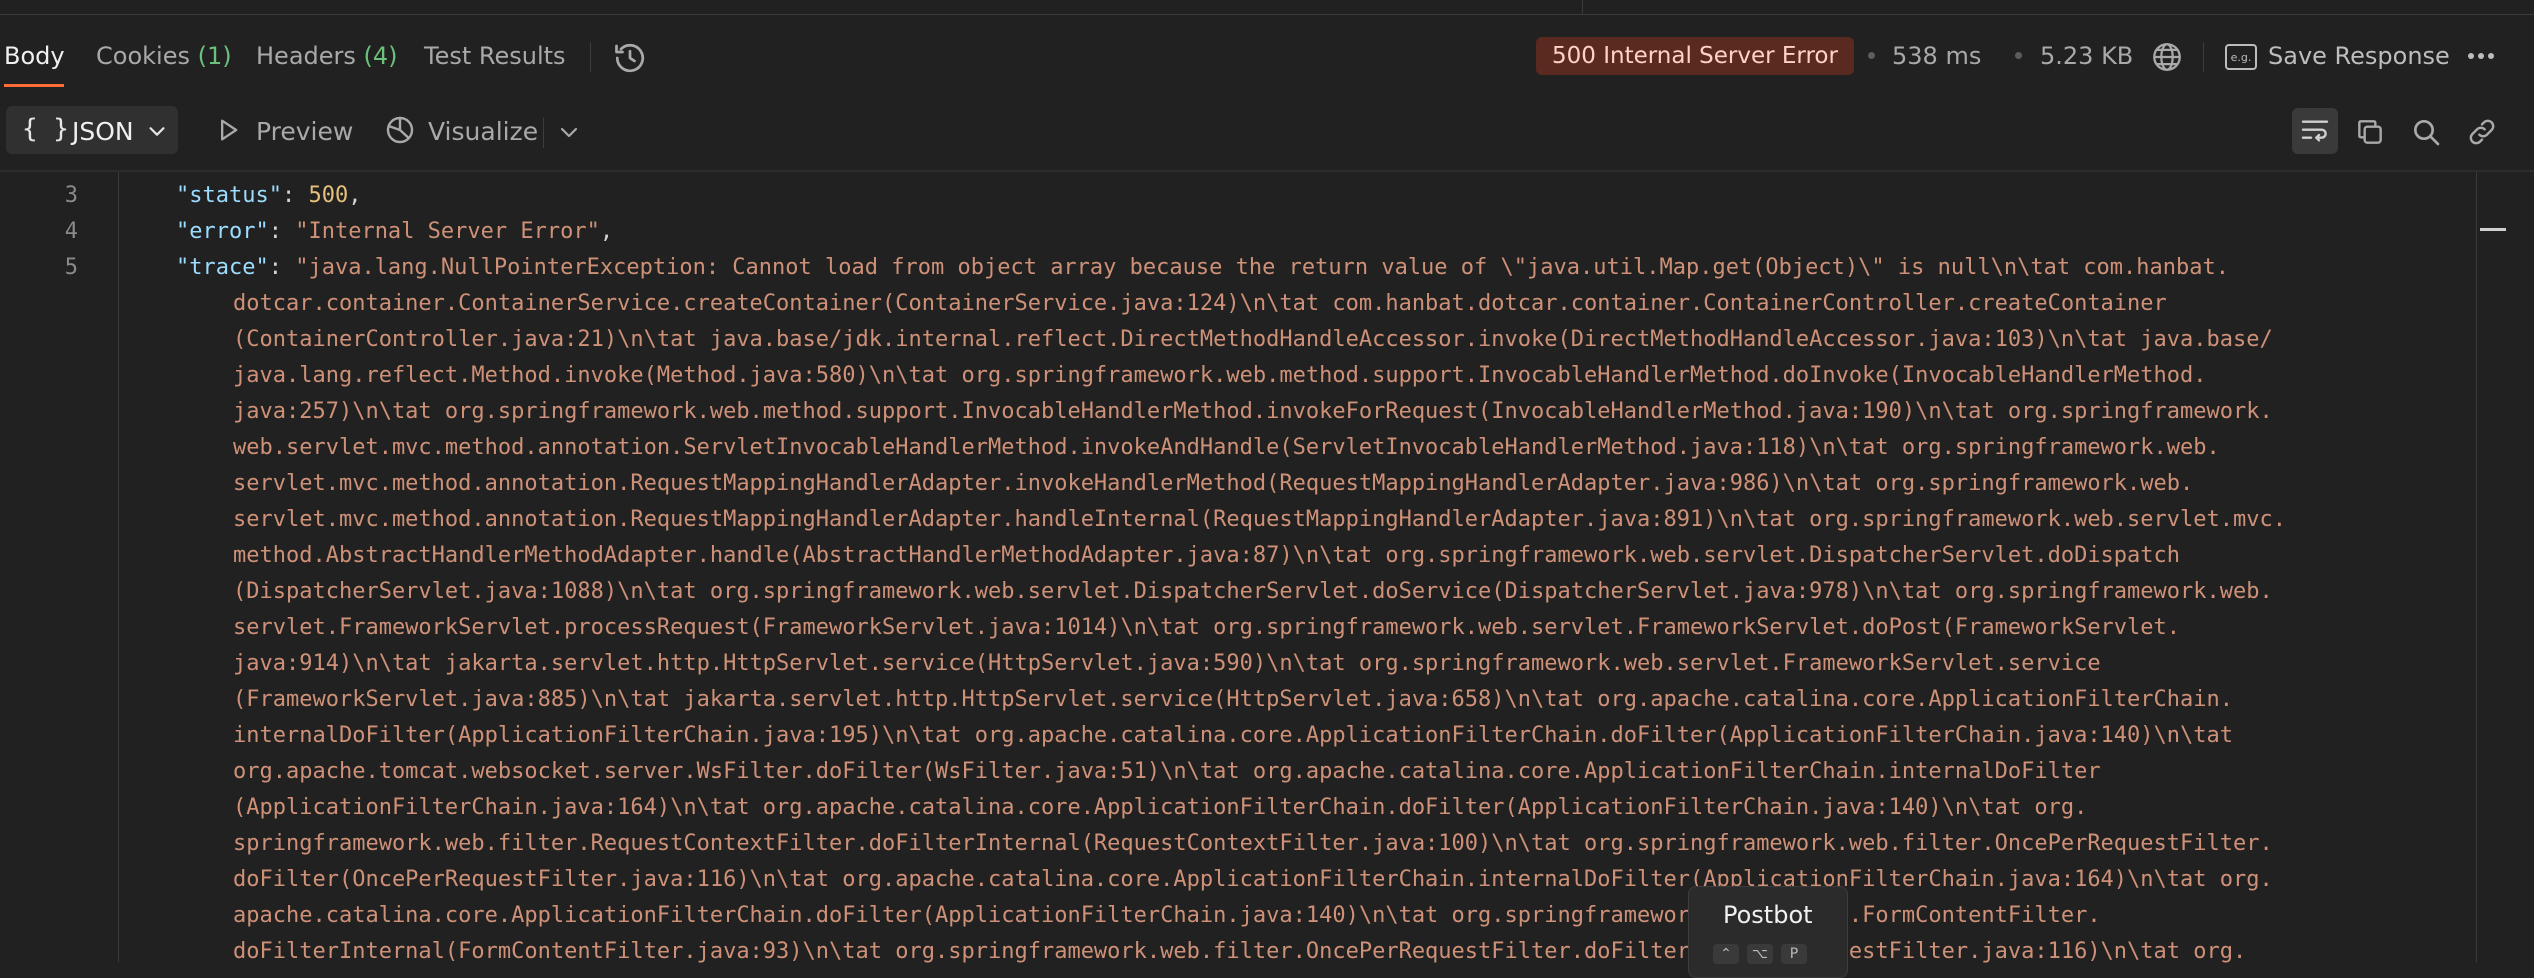  I want to click on tab-body: Body, so click(34, 56).